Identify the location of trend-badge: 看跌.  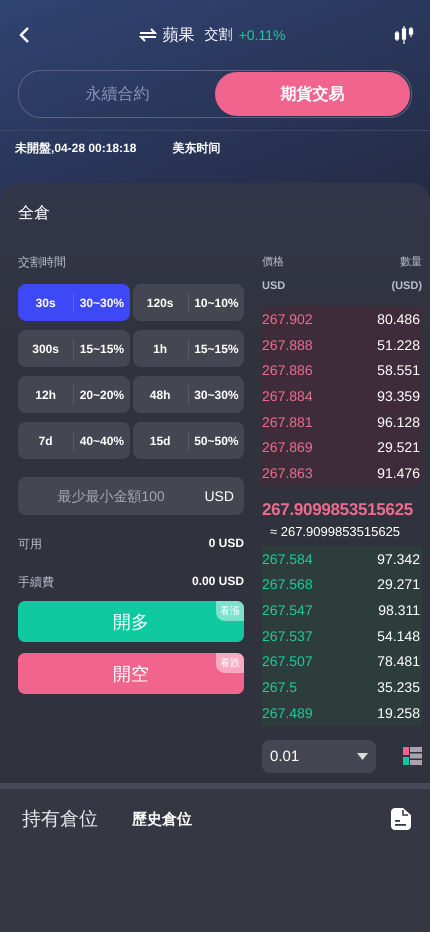
(230, 663).